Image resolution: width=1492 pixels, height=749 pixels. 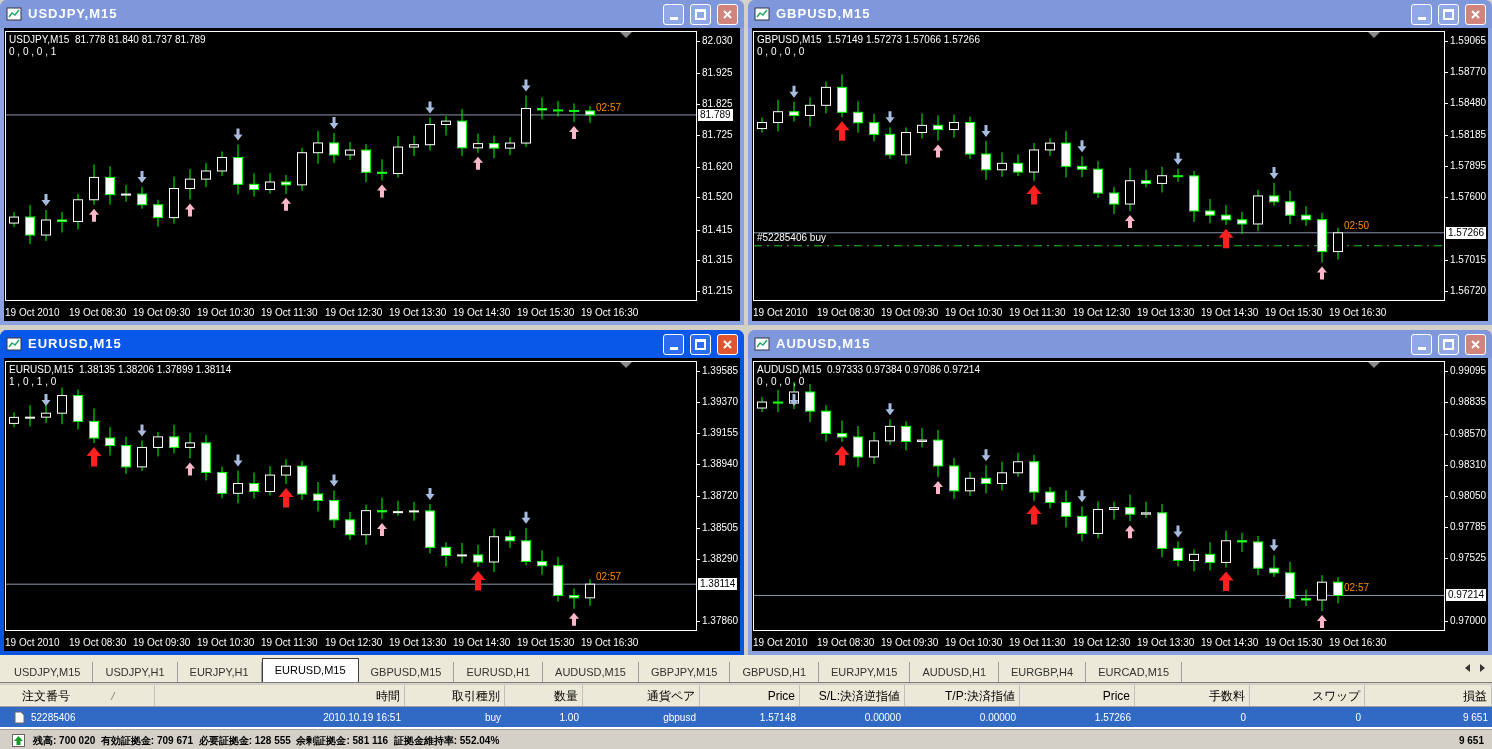 I want to click on order-row: 52285406 2010.10.19 16:51 buy 1.00 gbpusd 1.57148 0.00000 0.00000 1.57266 0 0 9 651, so click(x=746, y=717).